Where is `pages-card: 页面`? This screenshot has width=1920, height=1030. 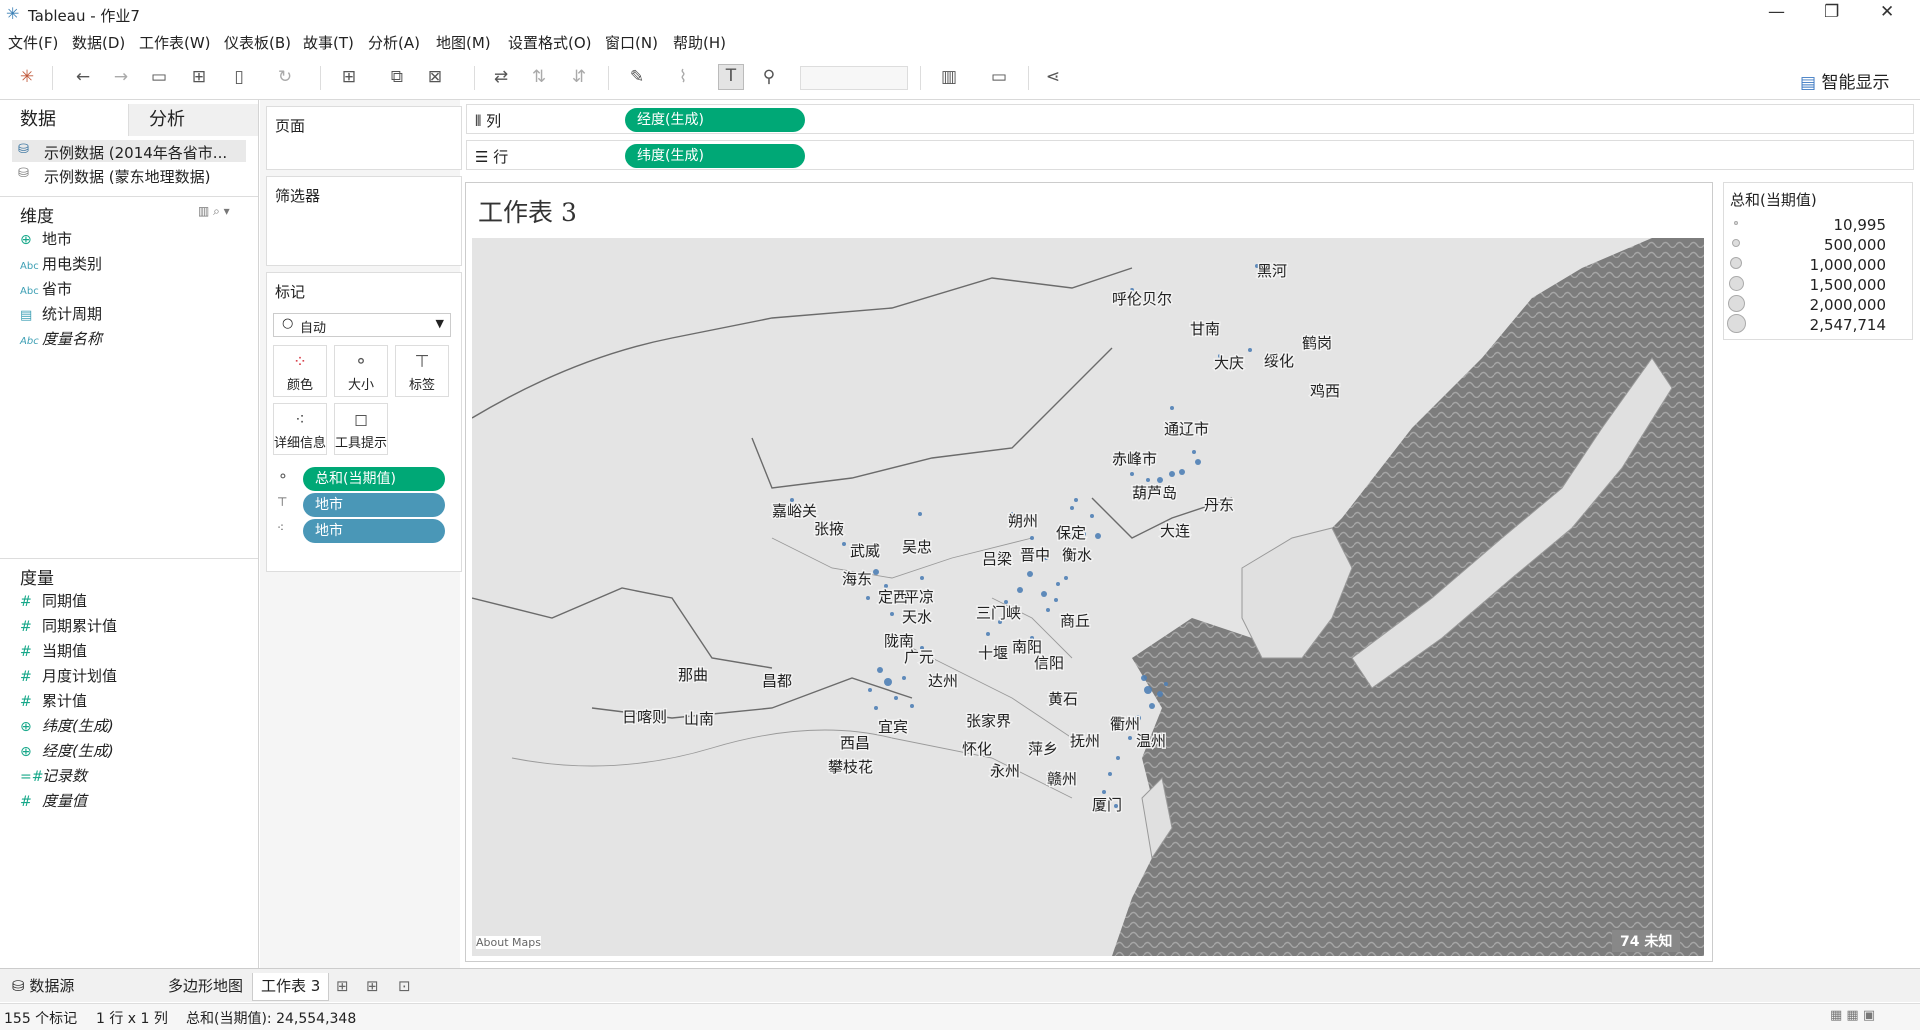
pages-card: 页面 is located at coordinates (364, 138).